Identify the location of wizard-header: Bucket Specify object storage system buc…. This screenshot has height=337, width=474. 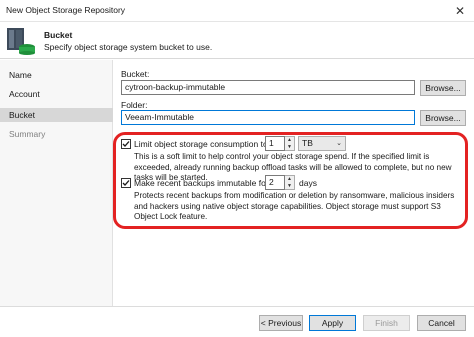
(237, 40).